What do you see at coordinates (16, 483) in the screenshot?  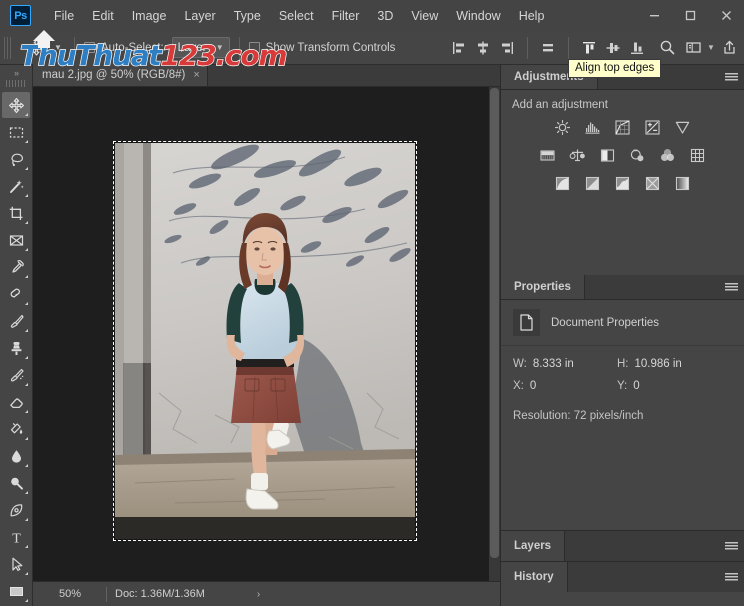 I see `tool-dodge` at bounding box center [16, 483].